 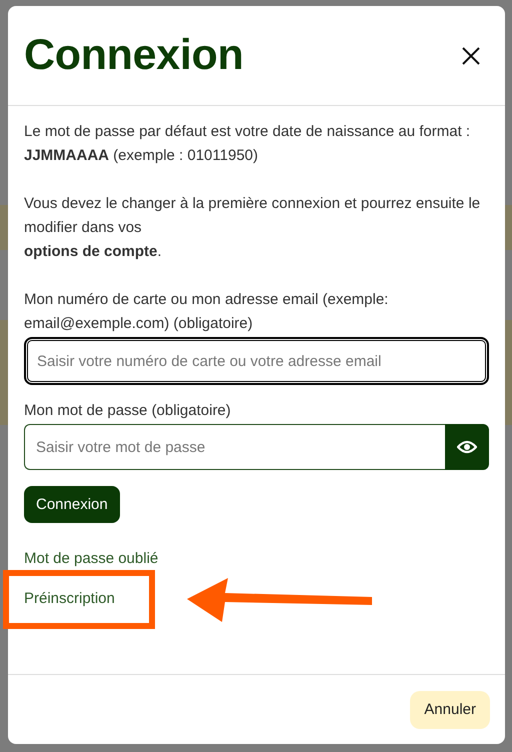 What do you see at coordinates (450, 709) in the screenshot?
I see `cancel-button: Annuler` at bounding box center [450, 709].